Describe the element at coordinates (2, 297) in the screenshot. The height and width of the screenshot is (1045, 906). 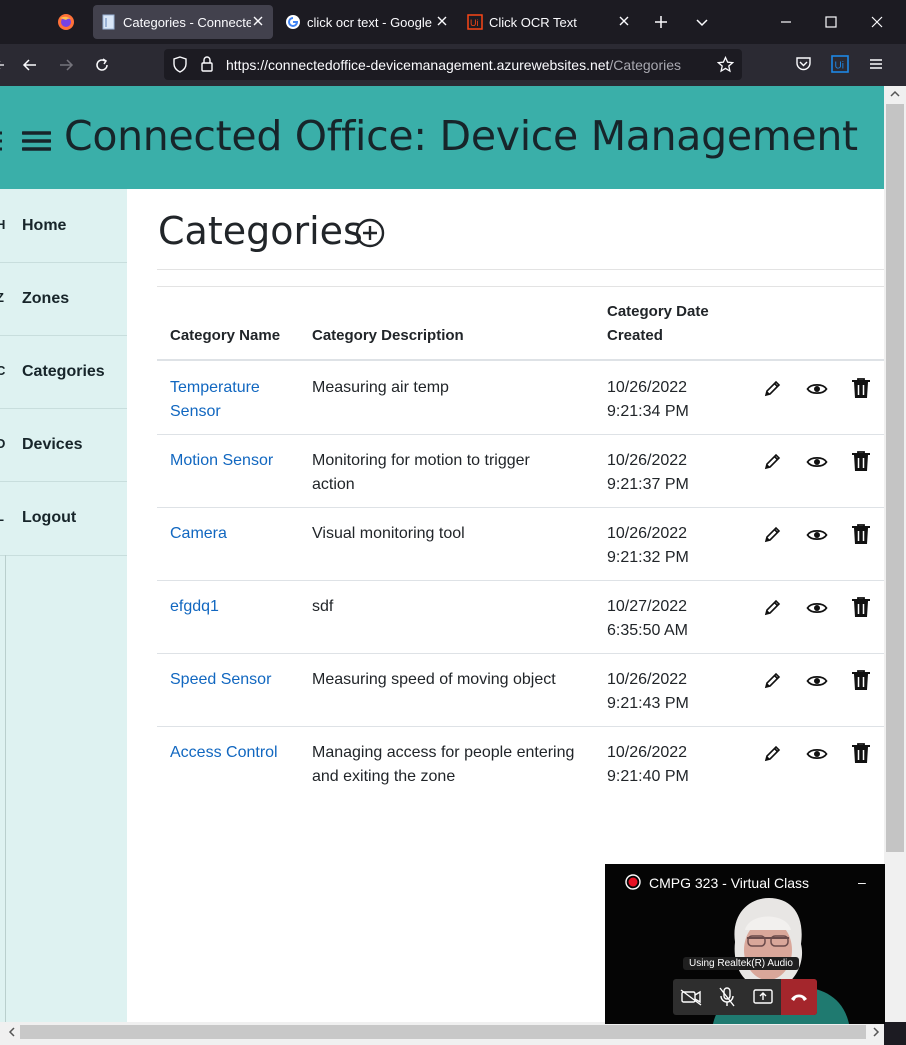
I see `sidebar-edge-glyph: Z` at that location.